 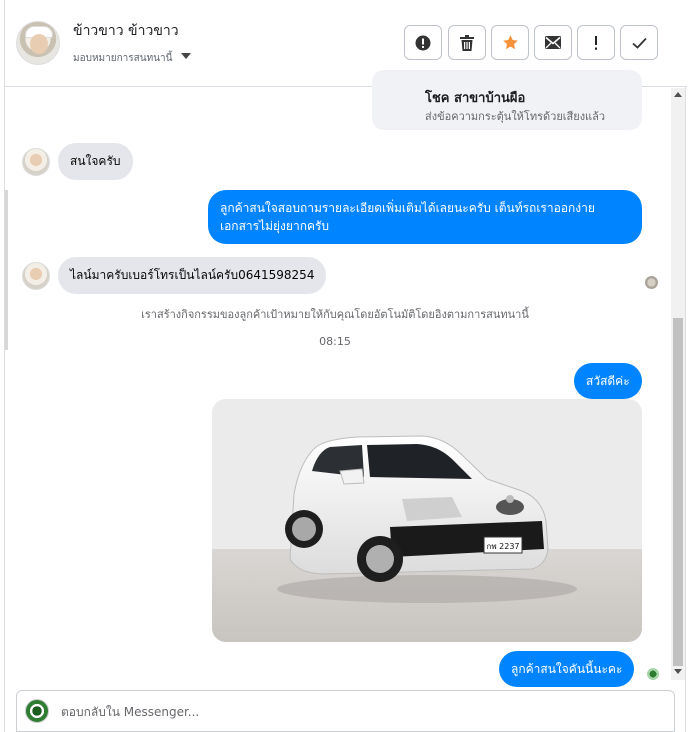 I want to click on trash-icon, so click(x=467, y=42).